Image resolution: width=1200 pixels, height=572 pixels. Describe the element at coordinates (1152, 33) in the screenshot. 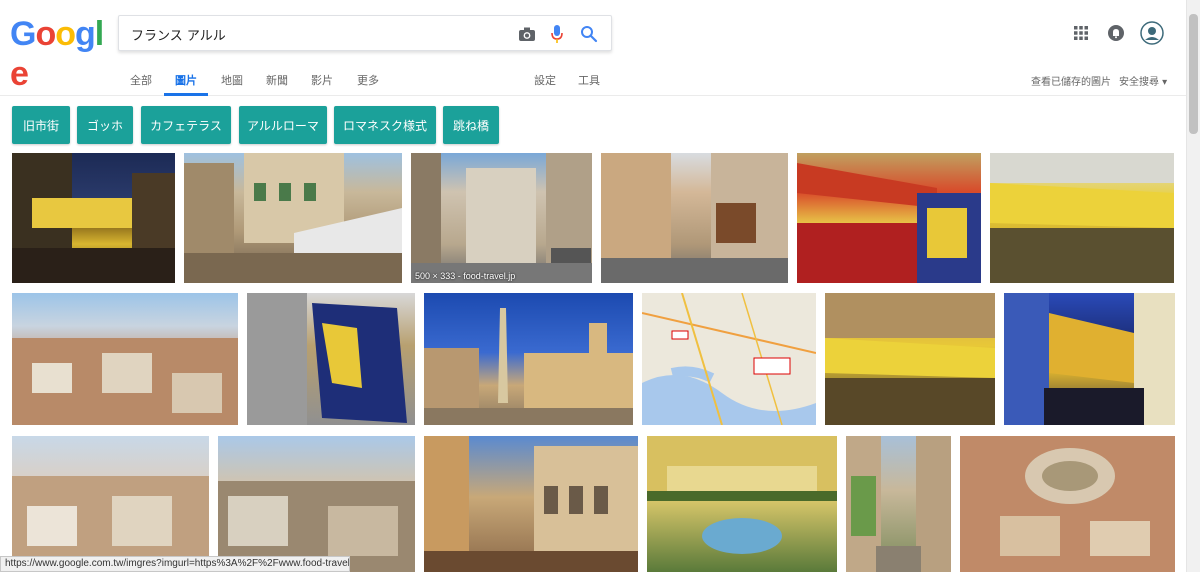

I see `avatar` at that location.